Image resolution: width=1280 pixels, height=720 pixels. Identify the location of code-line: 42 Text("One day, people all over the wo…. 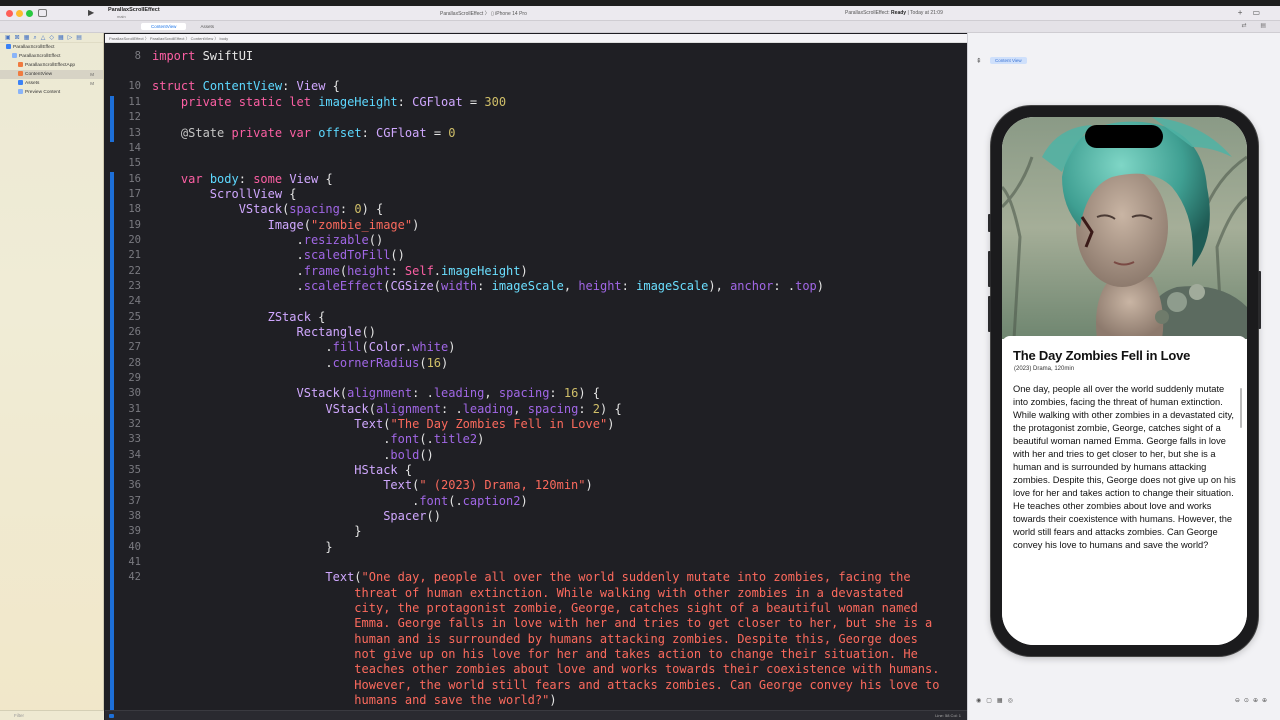
(536, 577).